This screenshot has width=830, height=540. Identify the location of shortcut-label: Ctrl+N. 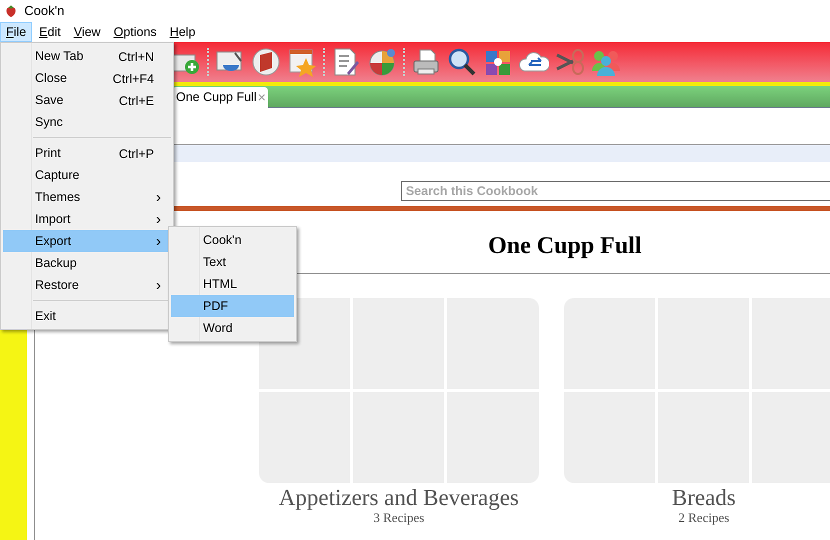
(136, 57).